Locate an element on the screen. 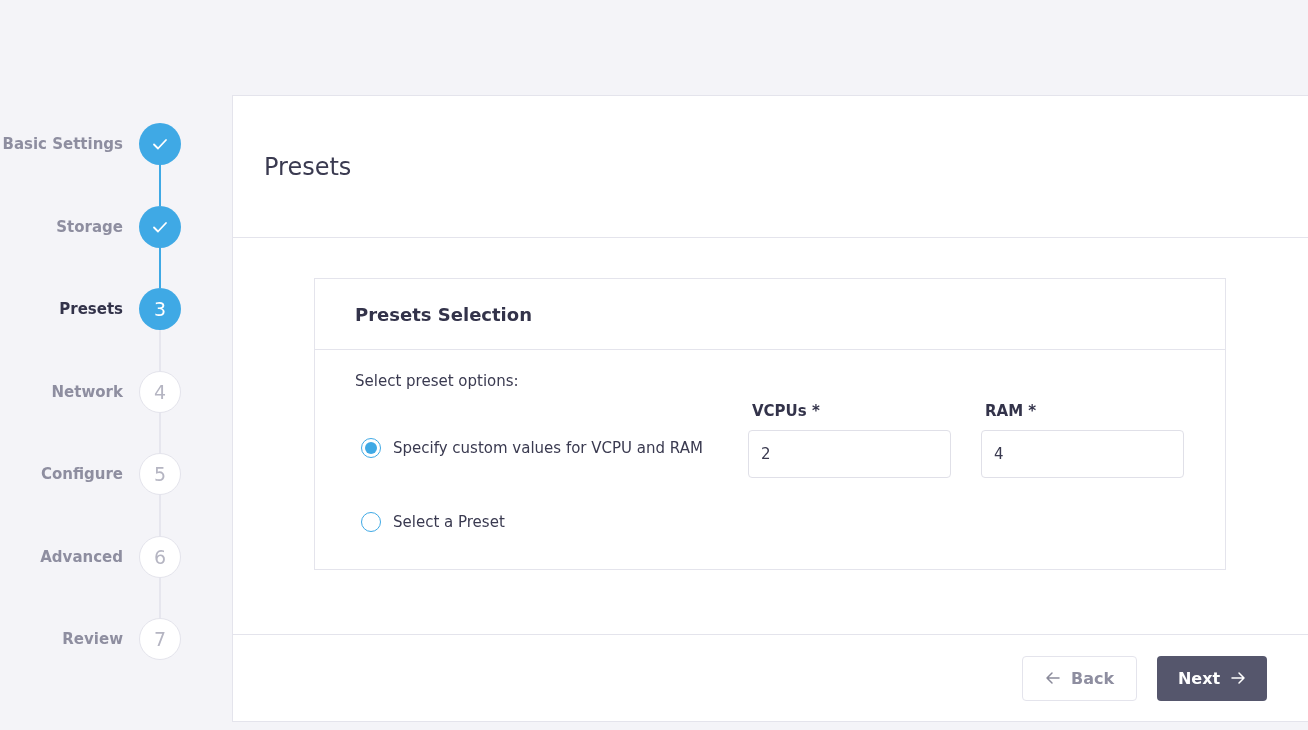 The height and width of the screenshot is (730, 1308). step-number: 5 is located at coordinates (160, 474).